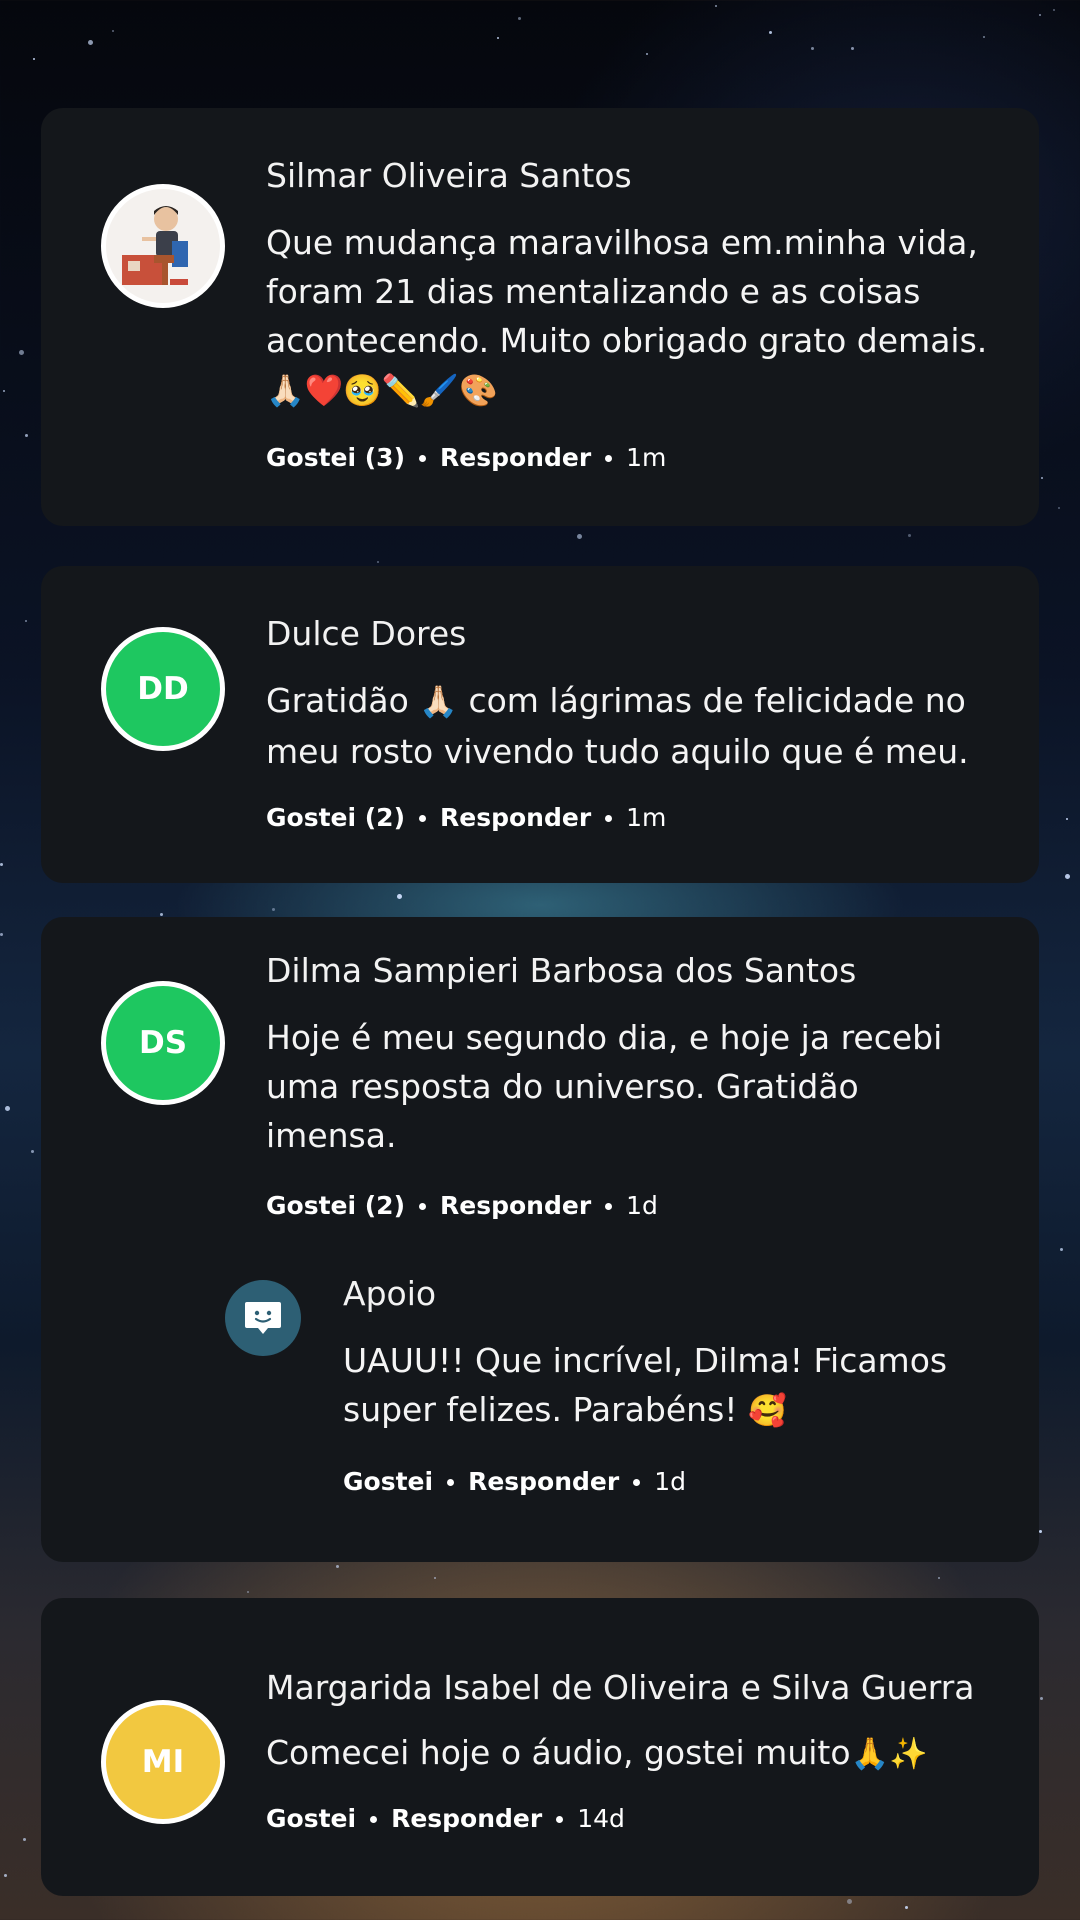  I want to click on comment-actions: Gostei (2) Responder 1d, so click(632, 1206).